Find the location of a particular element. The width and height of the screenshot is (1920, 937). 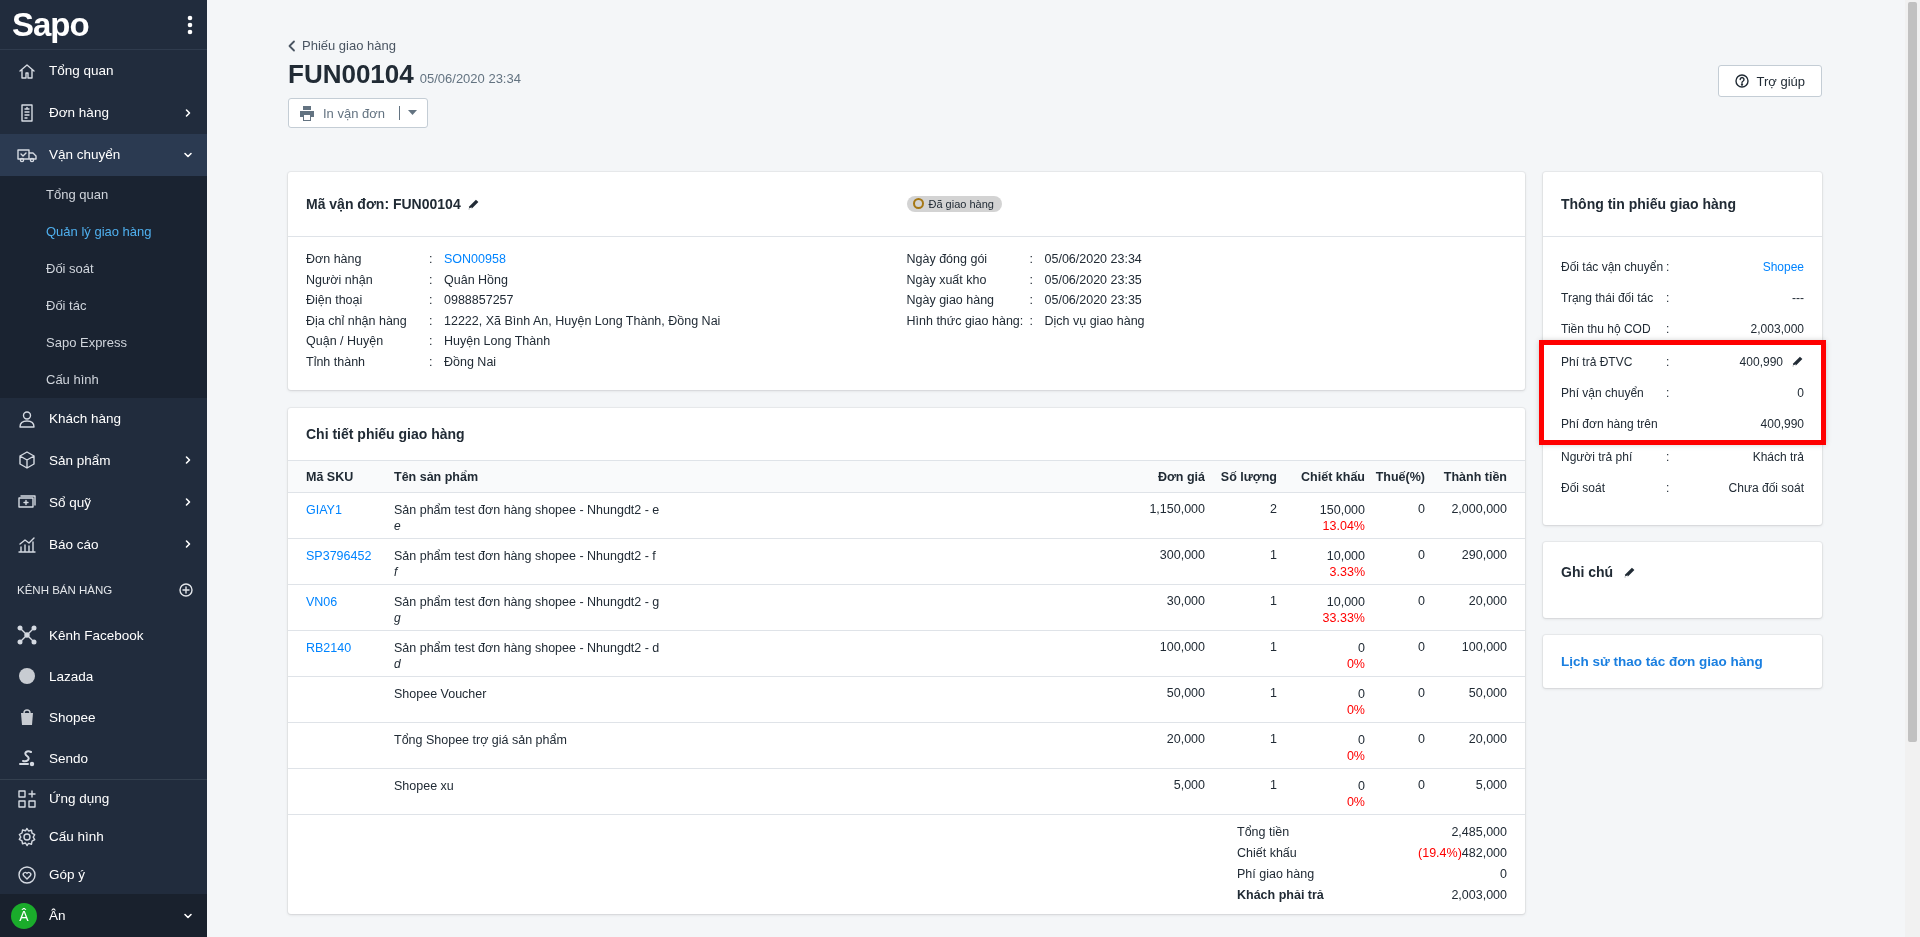

product-name: Sản phẩm test đơn hàng shopee - Nhungdt2 - e is located at coordinates (527, 510).